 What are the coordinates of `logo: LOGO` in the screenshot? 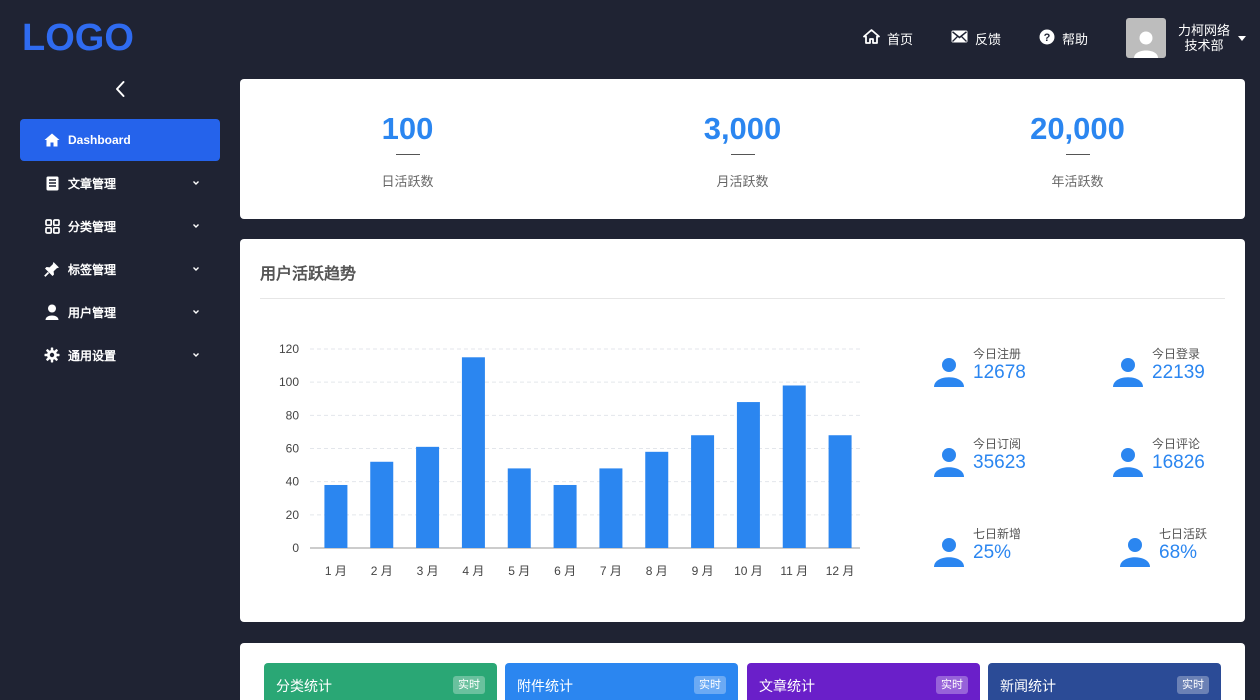 It's located at (78, 38).